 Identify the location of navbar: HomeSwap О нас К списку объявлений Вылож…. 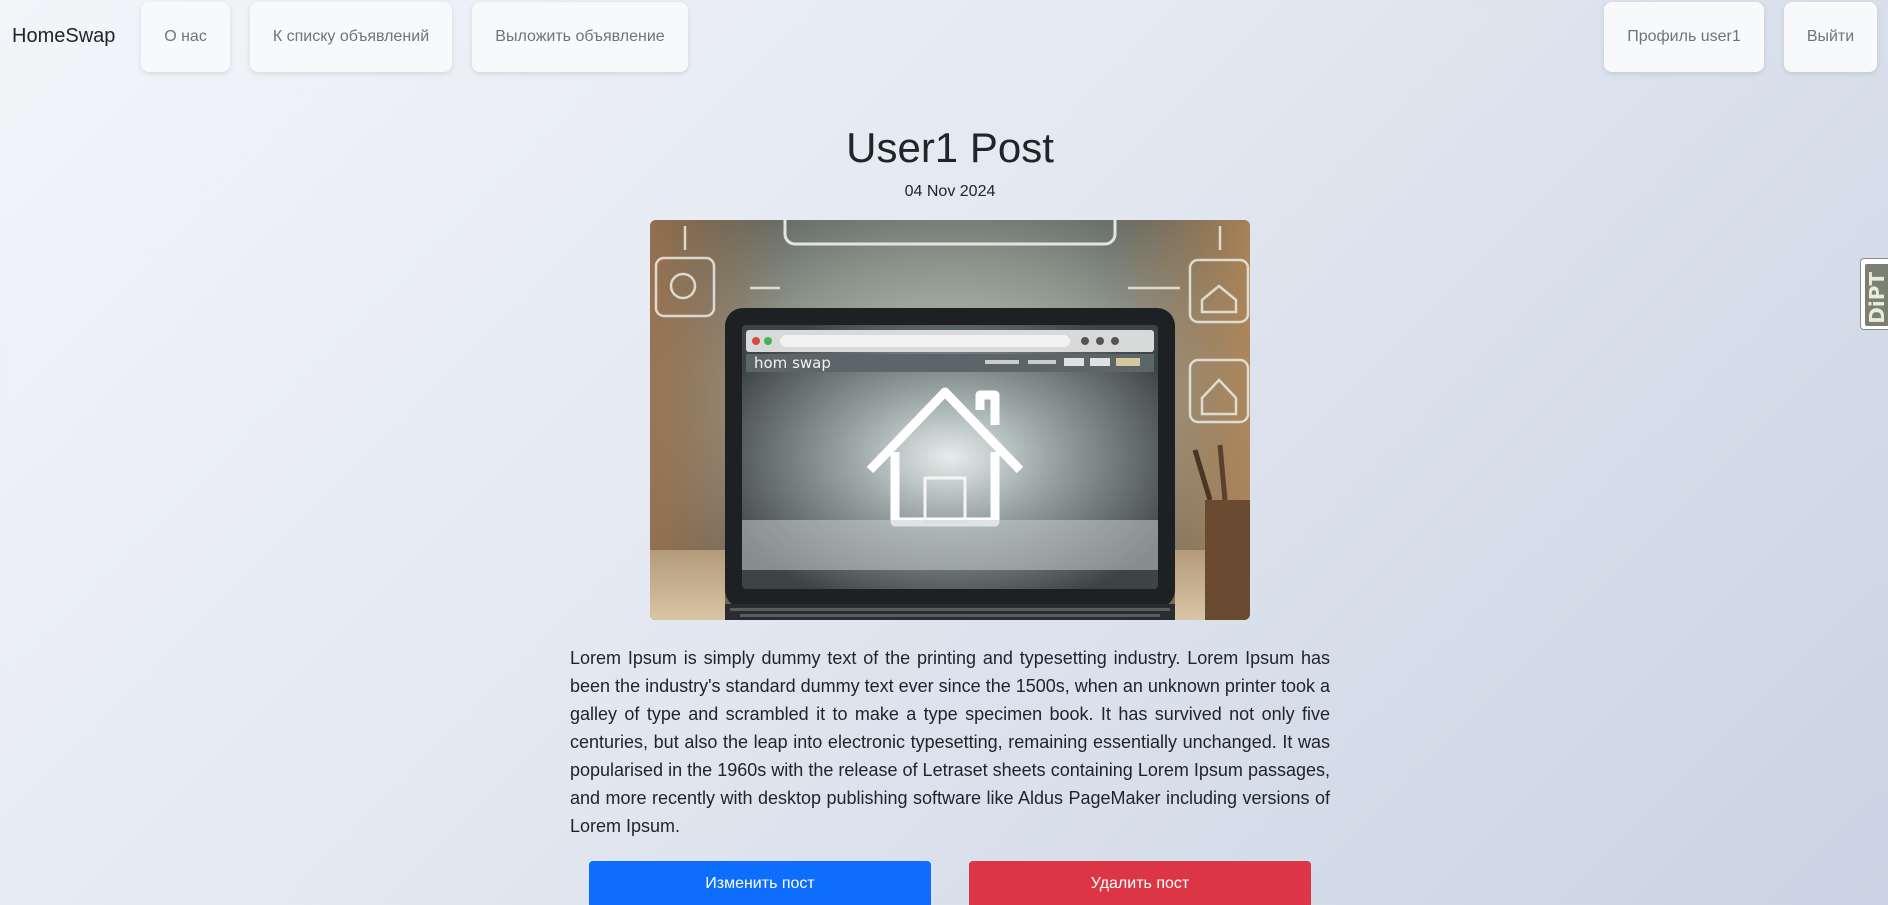
(944, 36).